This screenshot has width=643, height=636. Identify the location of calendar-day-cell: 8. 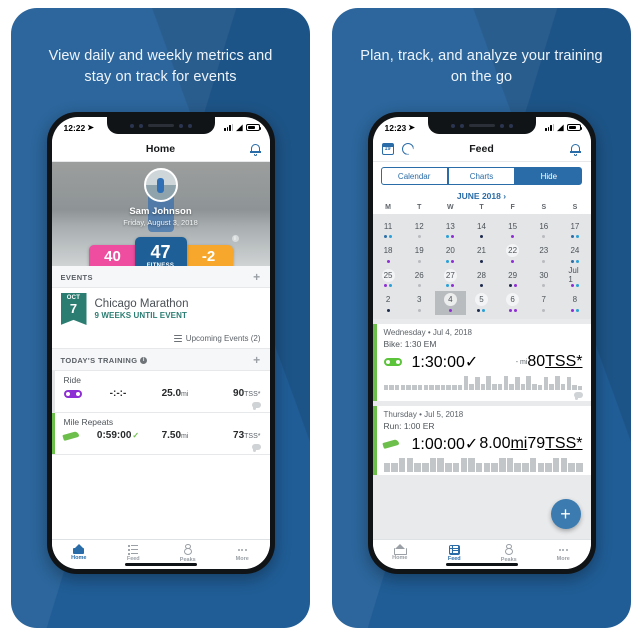
(574, 303).